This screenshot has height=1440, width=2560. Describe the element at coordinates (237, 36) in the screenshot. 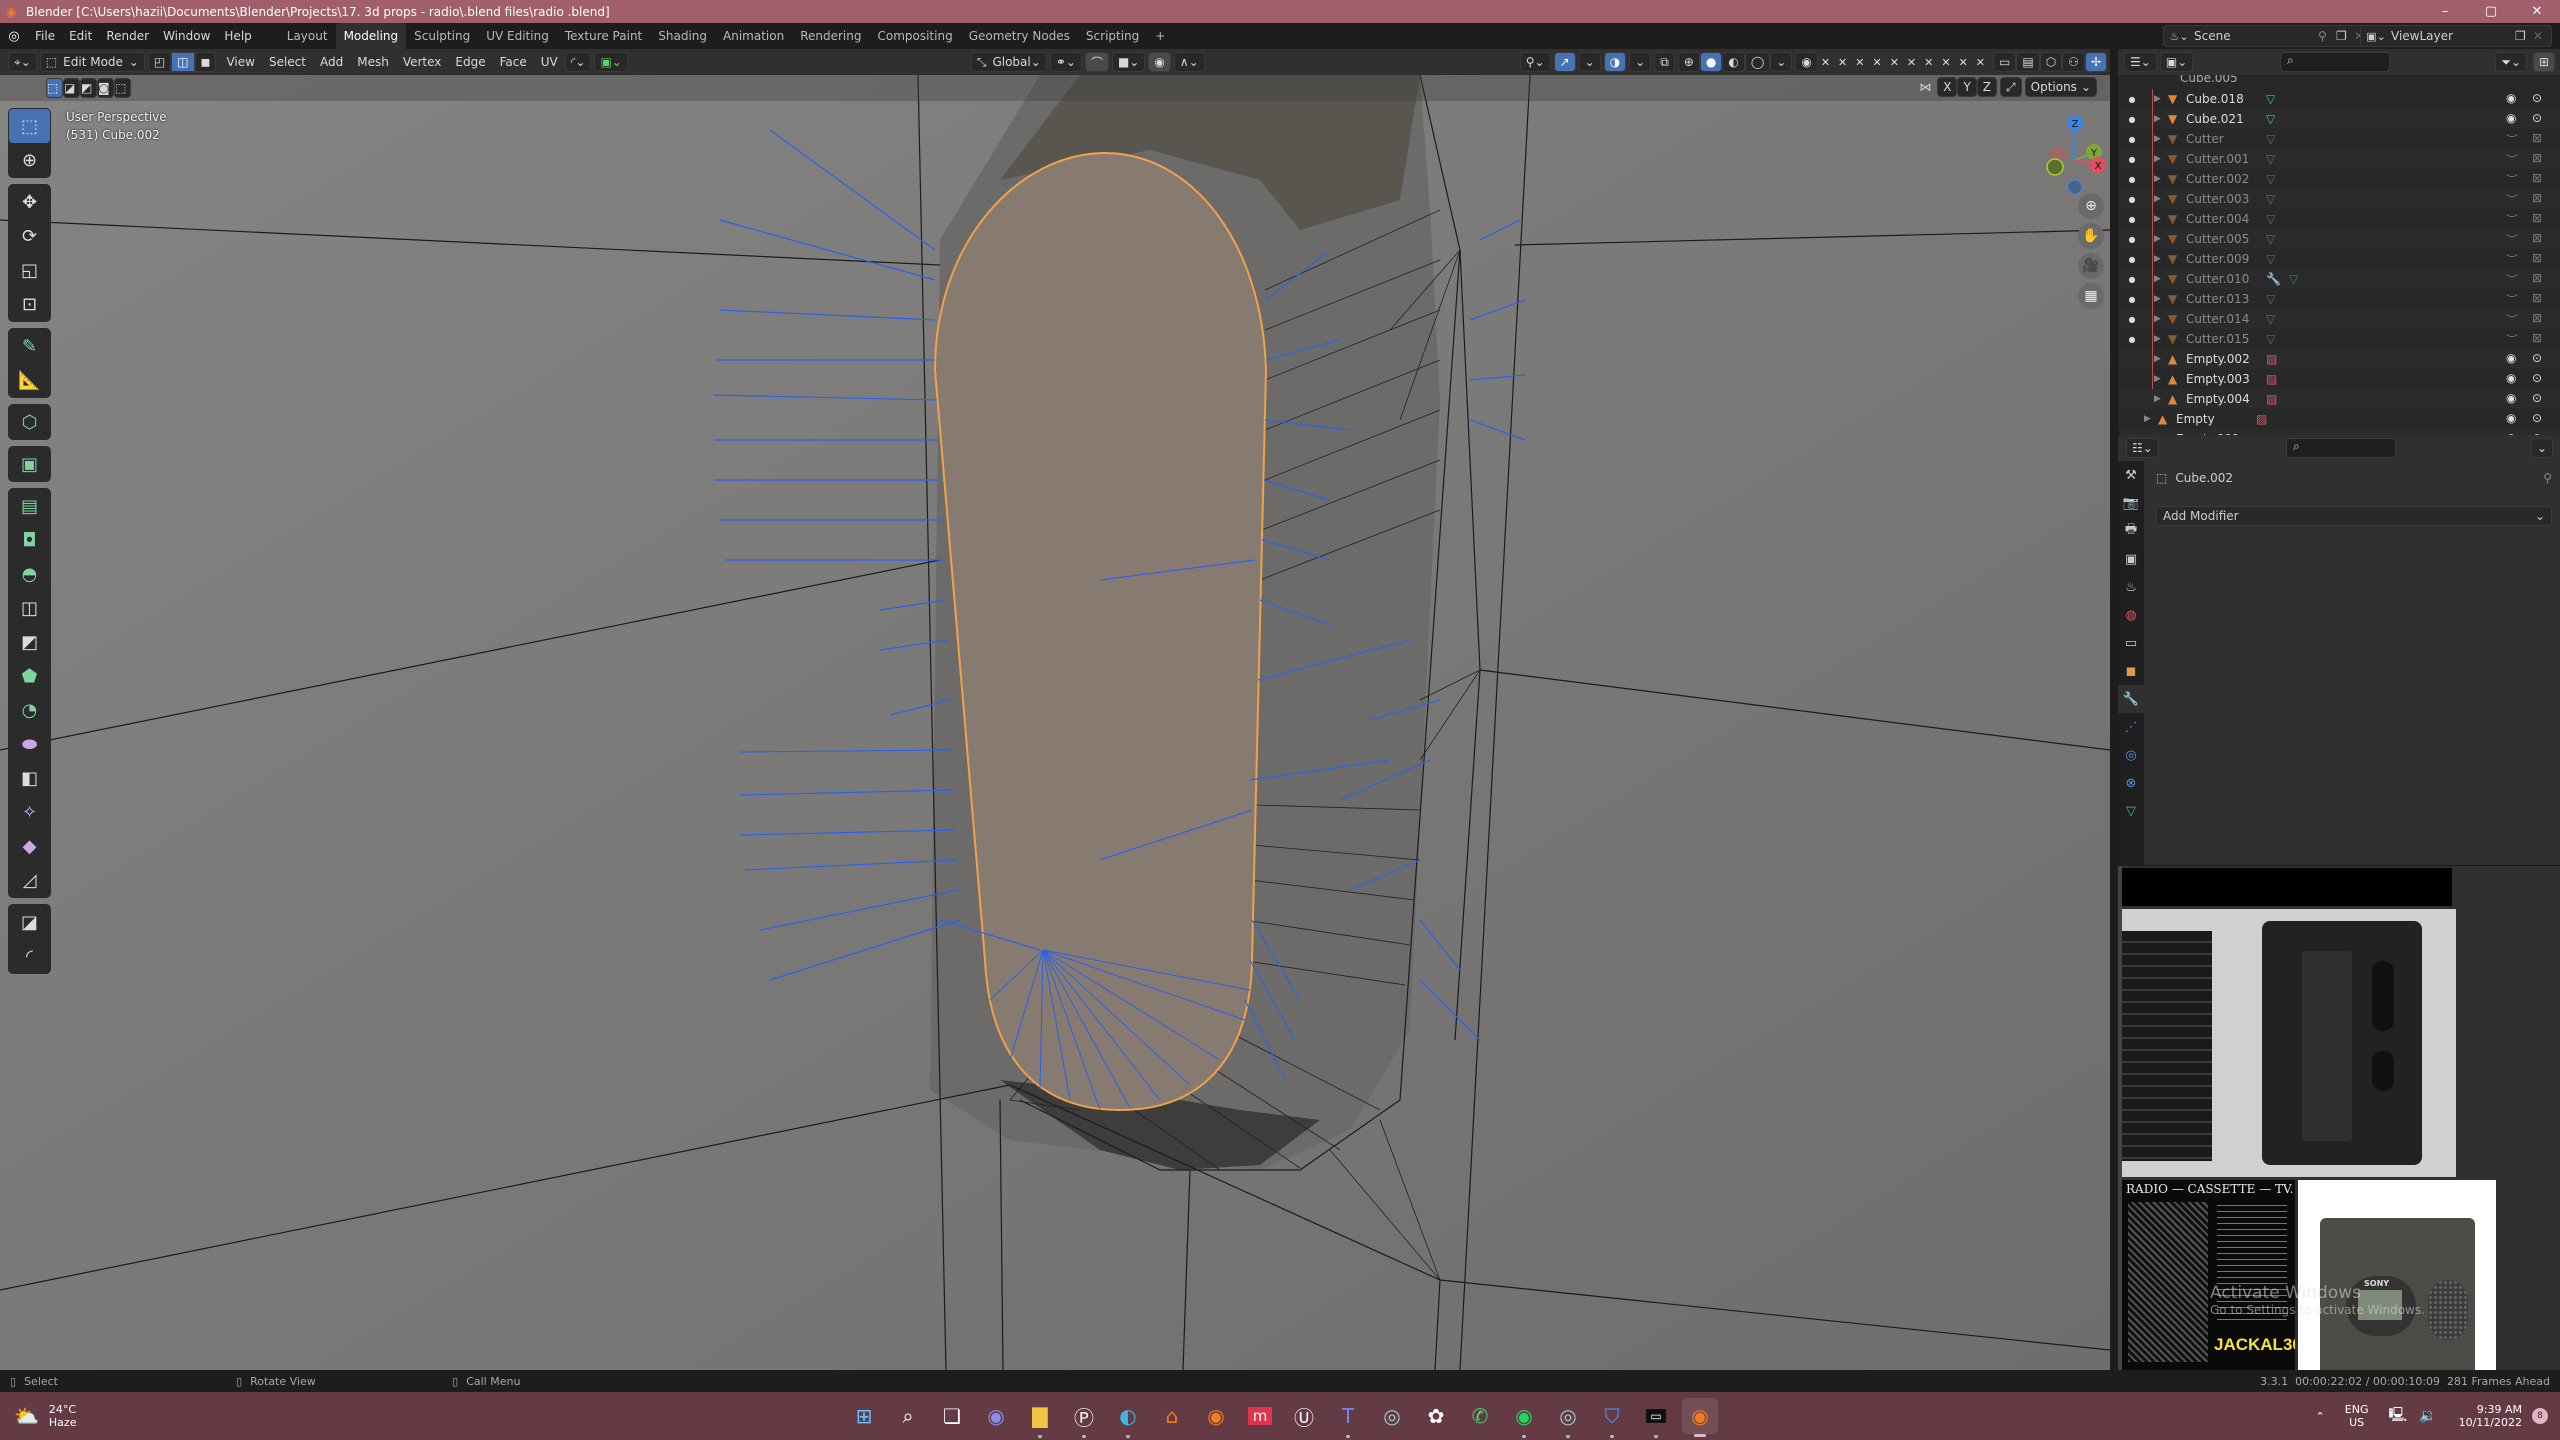

I see `menu-help: Help` at that location.